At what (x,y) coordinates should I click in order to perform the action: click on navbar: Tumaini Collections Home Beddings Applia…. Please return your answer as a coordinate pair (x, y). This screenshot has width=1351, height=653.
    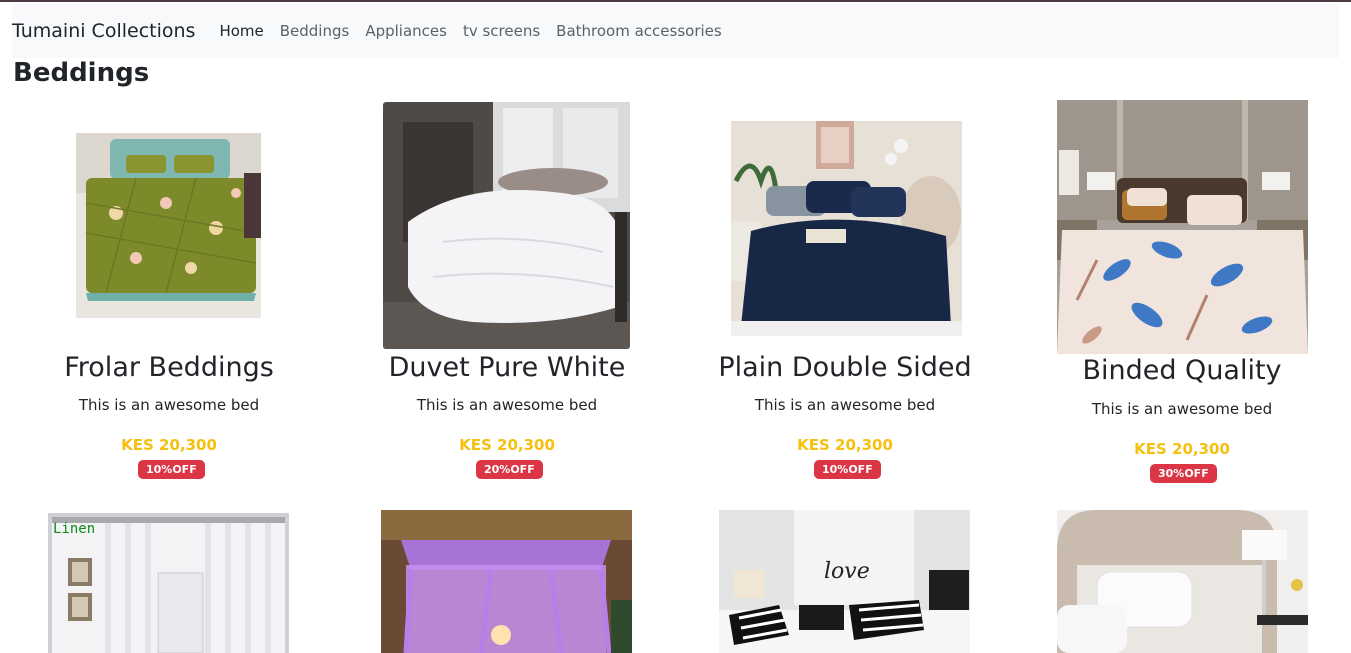
    Looking at the image, I should click on (675, 30).